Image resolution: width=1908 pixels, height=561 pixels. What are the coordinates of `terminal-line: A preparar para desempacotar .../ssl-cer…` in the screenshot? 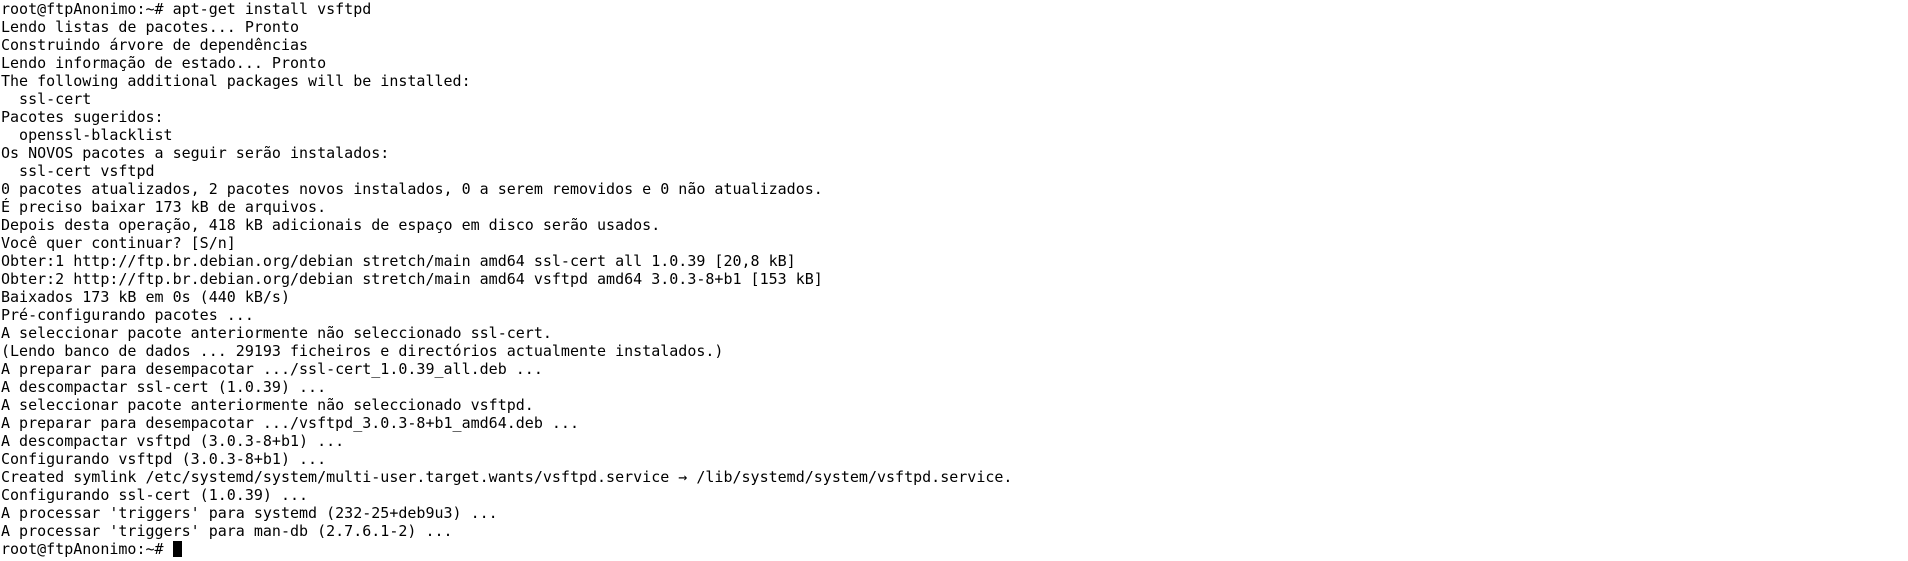 It's located at (272, 369).